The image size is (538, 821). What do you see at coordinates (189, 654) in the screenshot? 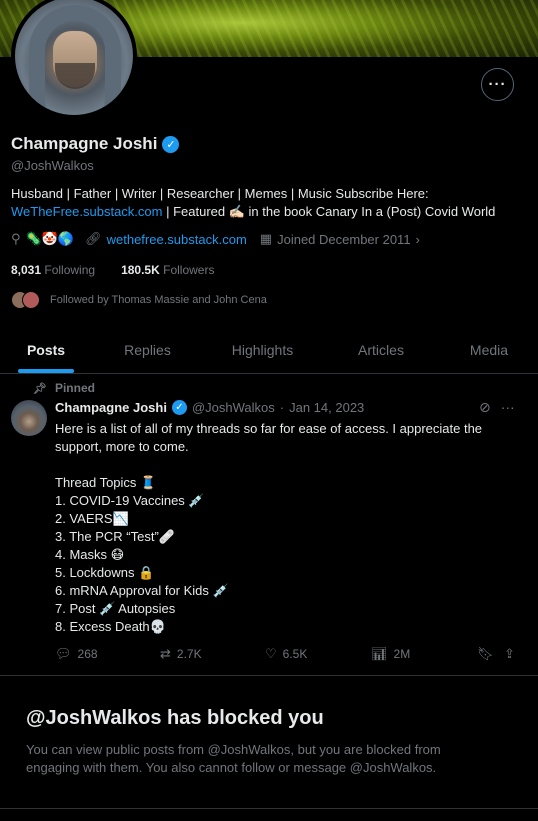
I see `repost-count: 2.7K` at bounding box center [189, 654].